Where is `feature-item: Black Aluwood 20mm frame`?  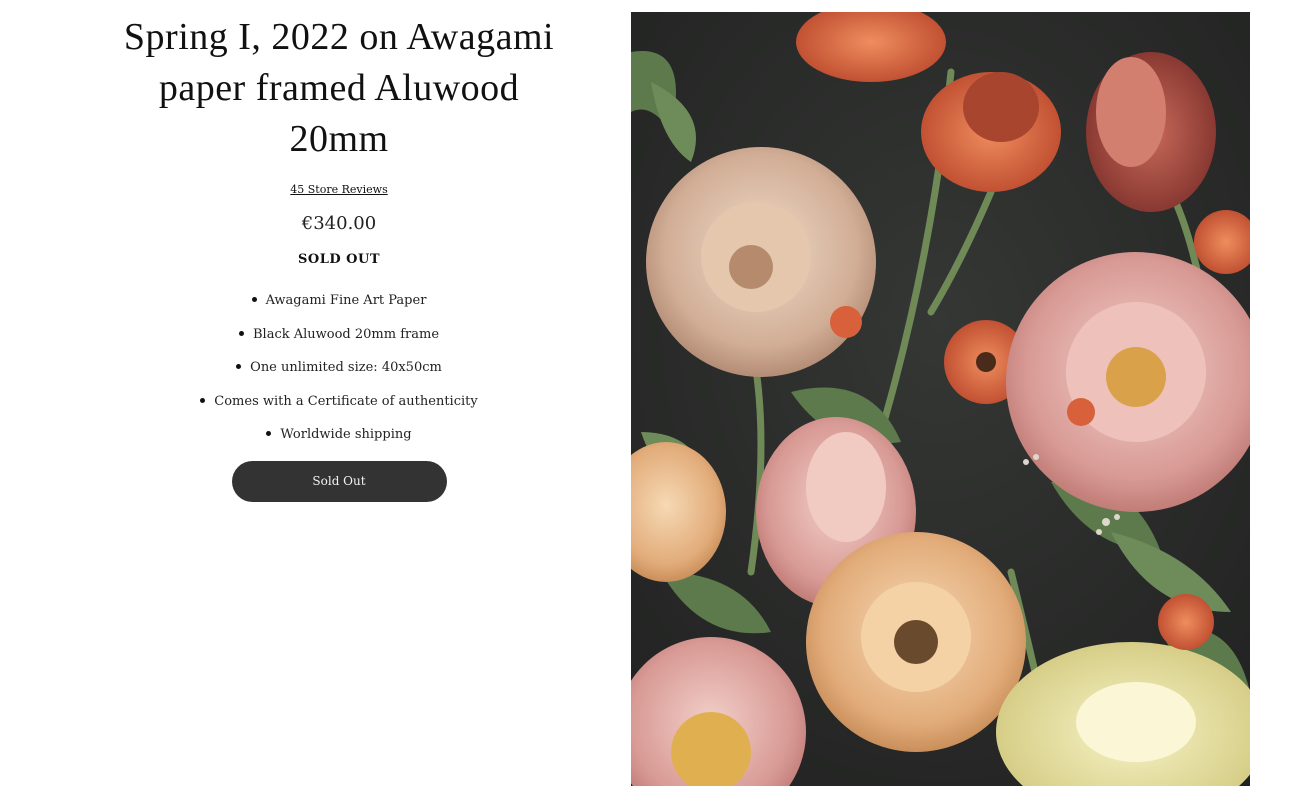 feature-item: Black Aluwood 20mm frame is located at coordinates (339, 335).